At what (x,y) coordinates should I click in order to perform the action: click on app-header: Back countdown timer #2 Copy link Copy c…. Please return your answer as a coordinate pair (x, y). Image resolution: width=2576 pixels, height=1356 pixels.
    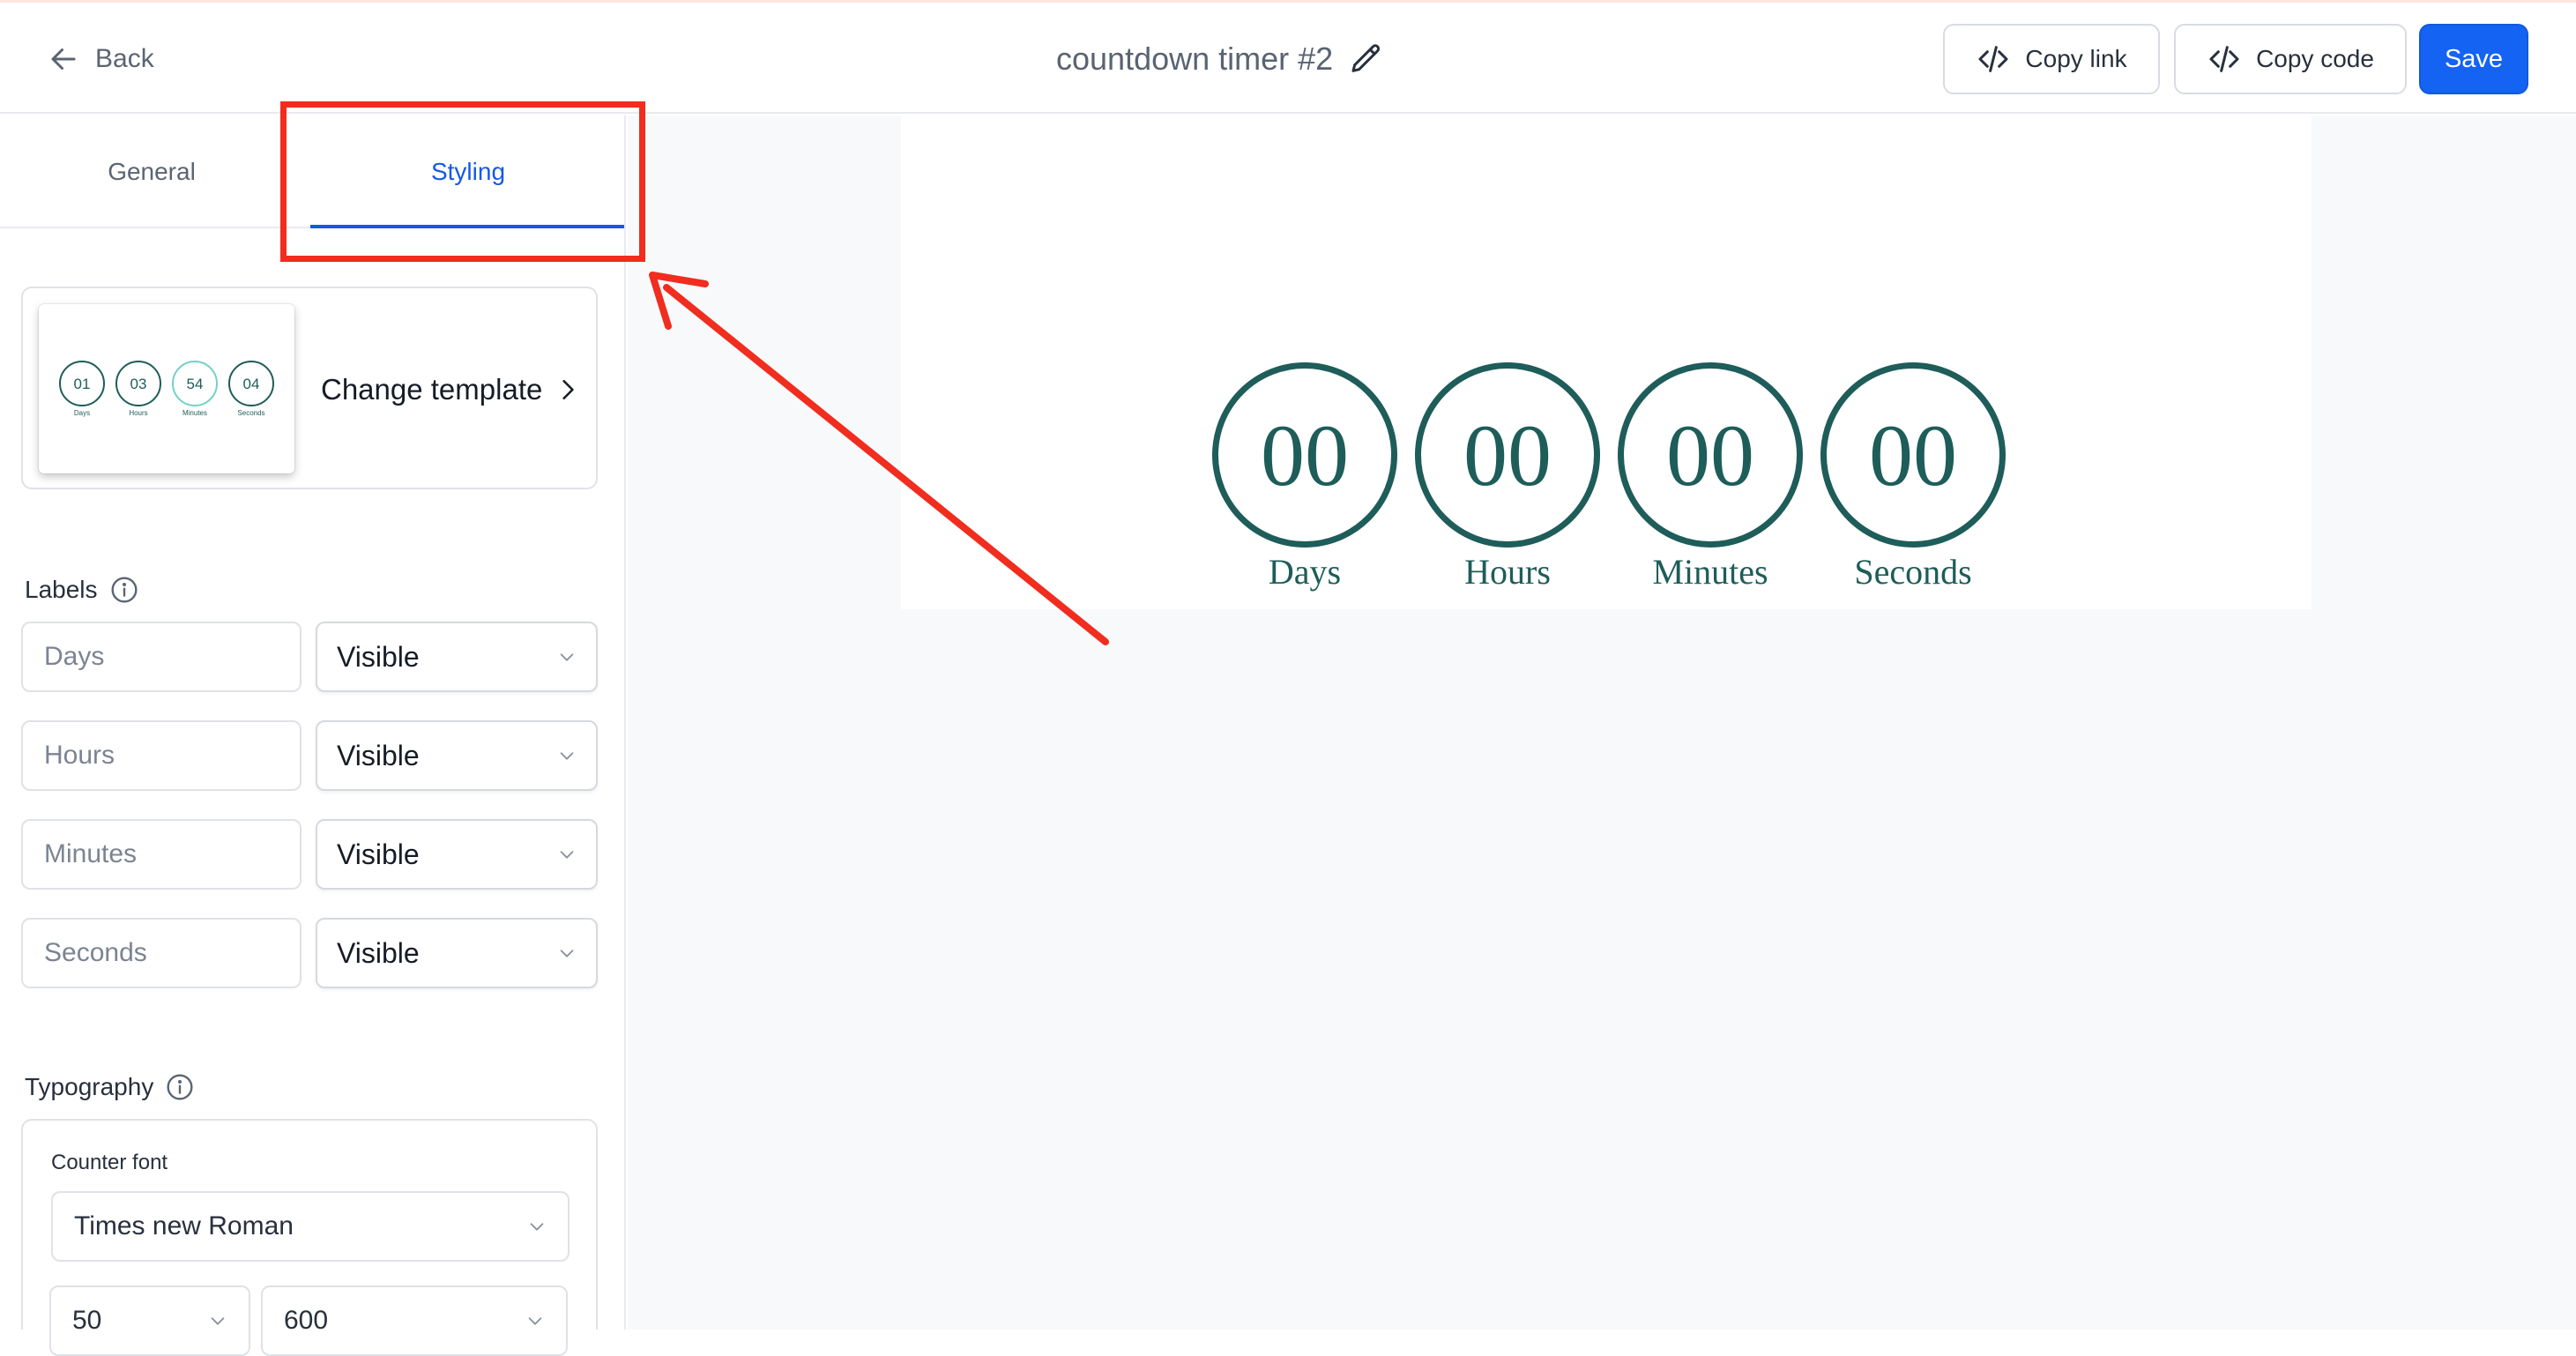
    Looking at the image, I should click on (1288, 58).